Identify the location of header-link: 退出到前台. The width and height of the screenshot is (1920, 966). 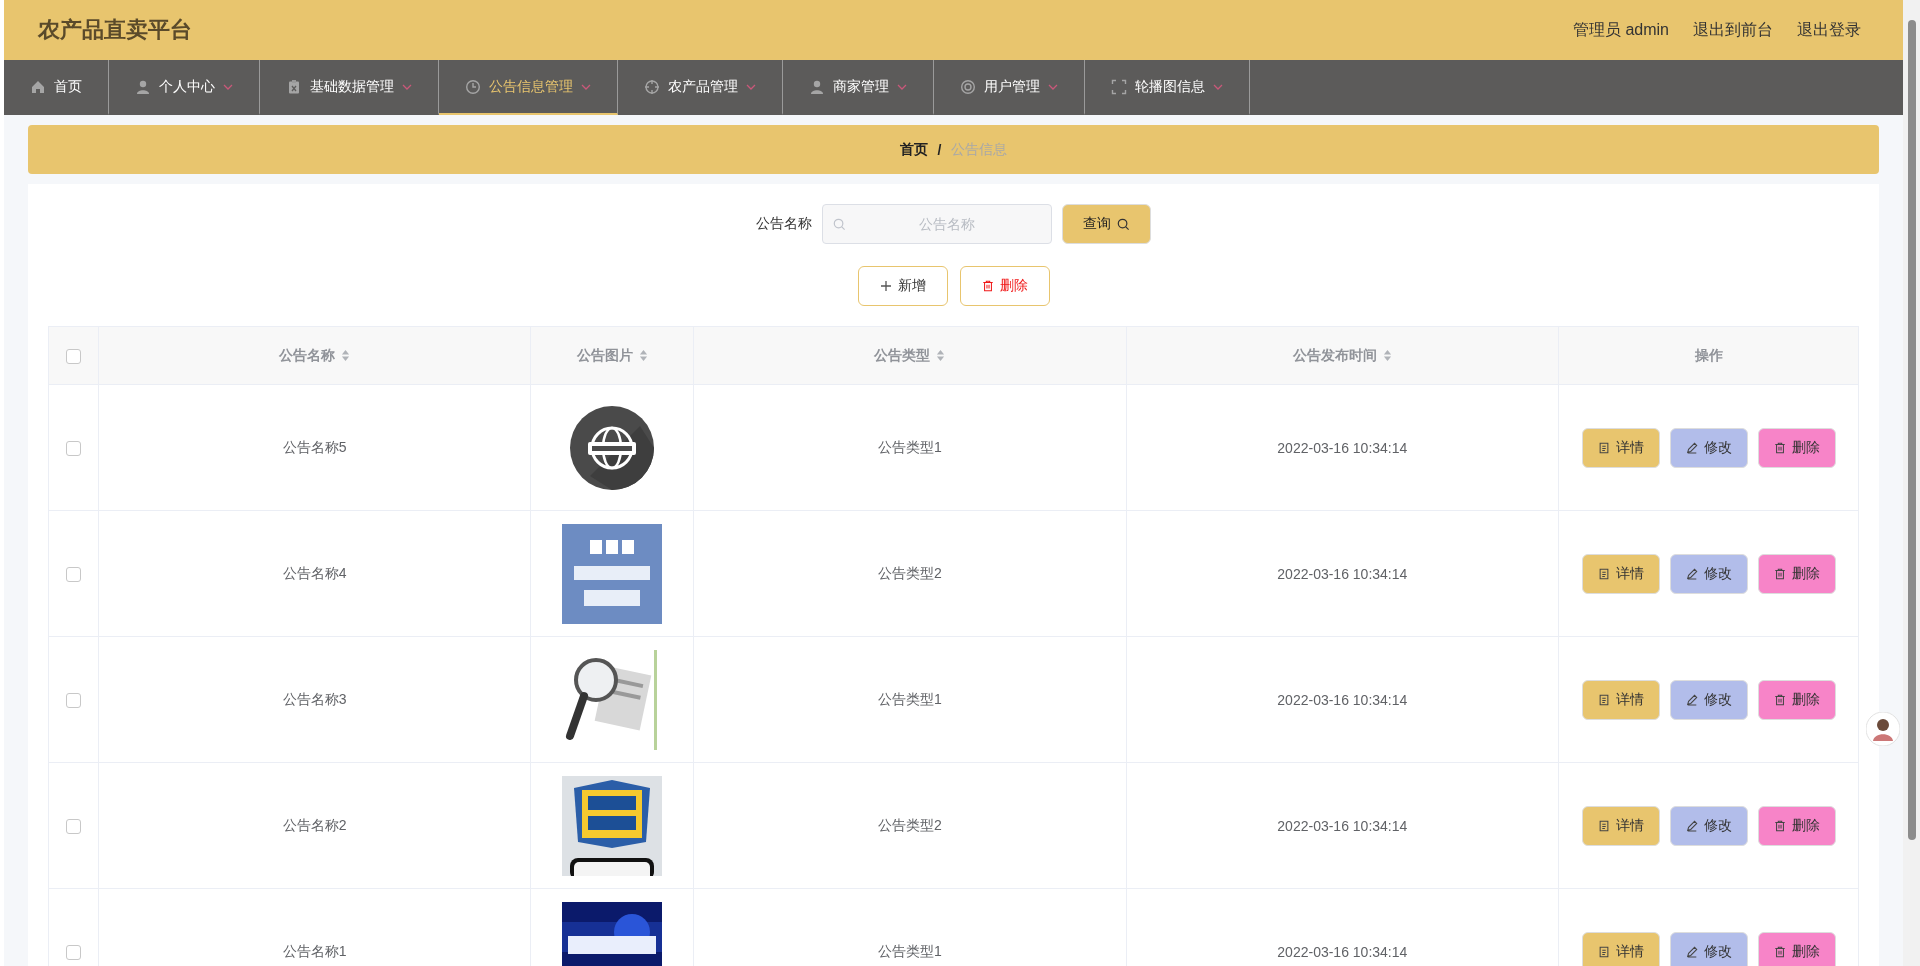
(1733, 30).